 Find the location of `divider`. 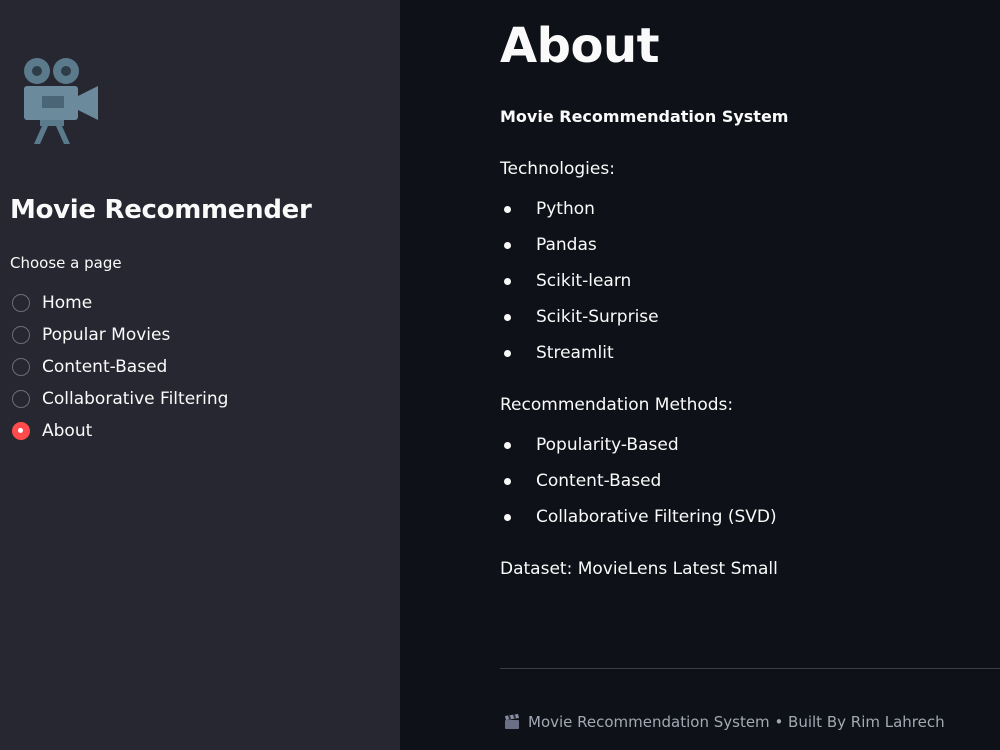

divider is located at coordinates (750, 668).